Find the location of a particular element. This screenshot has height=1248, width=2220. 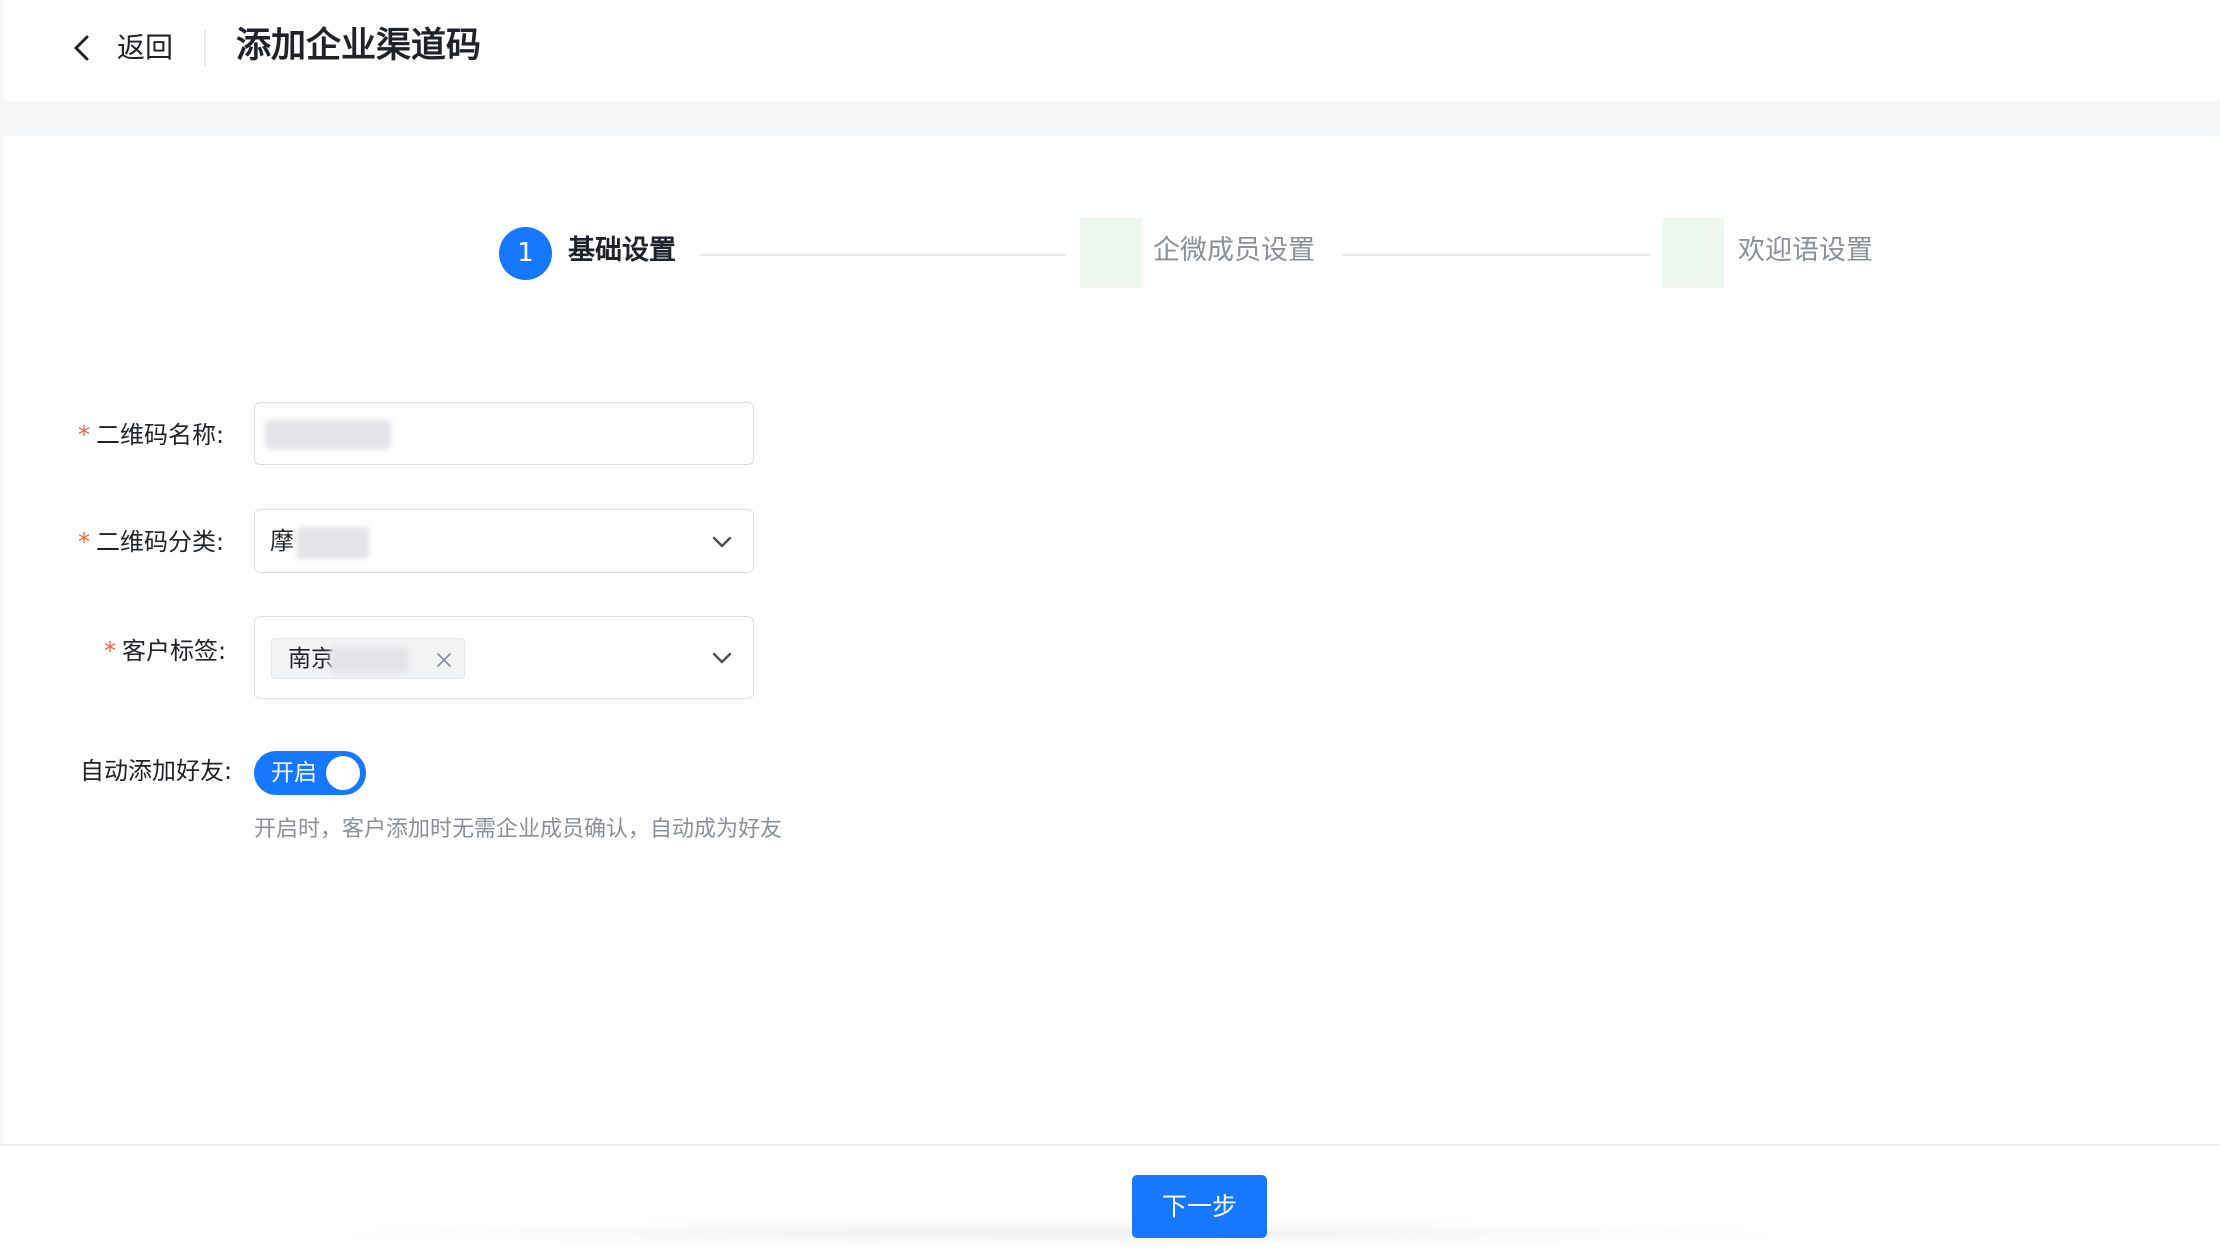

auto-add-friend-switch: 开启 is located at coordinates (310, 773).